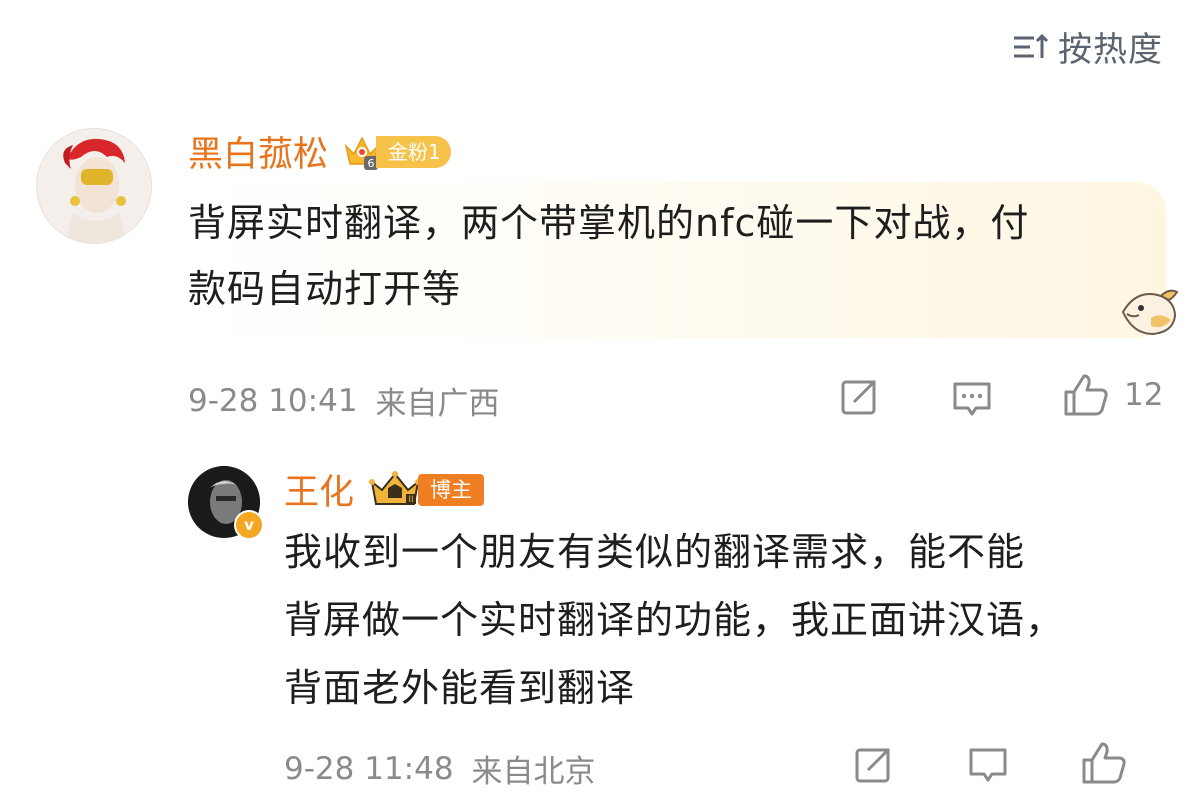  Describe the element at coordinates (369, 768) in the screenshot. I see `reply-time: 9-28 11:48` at that location.